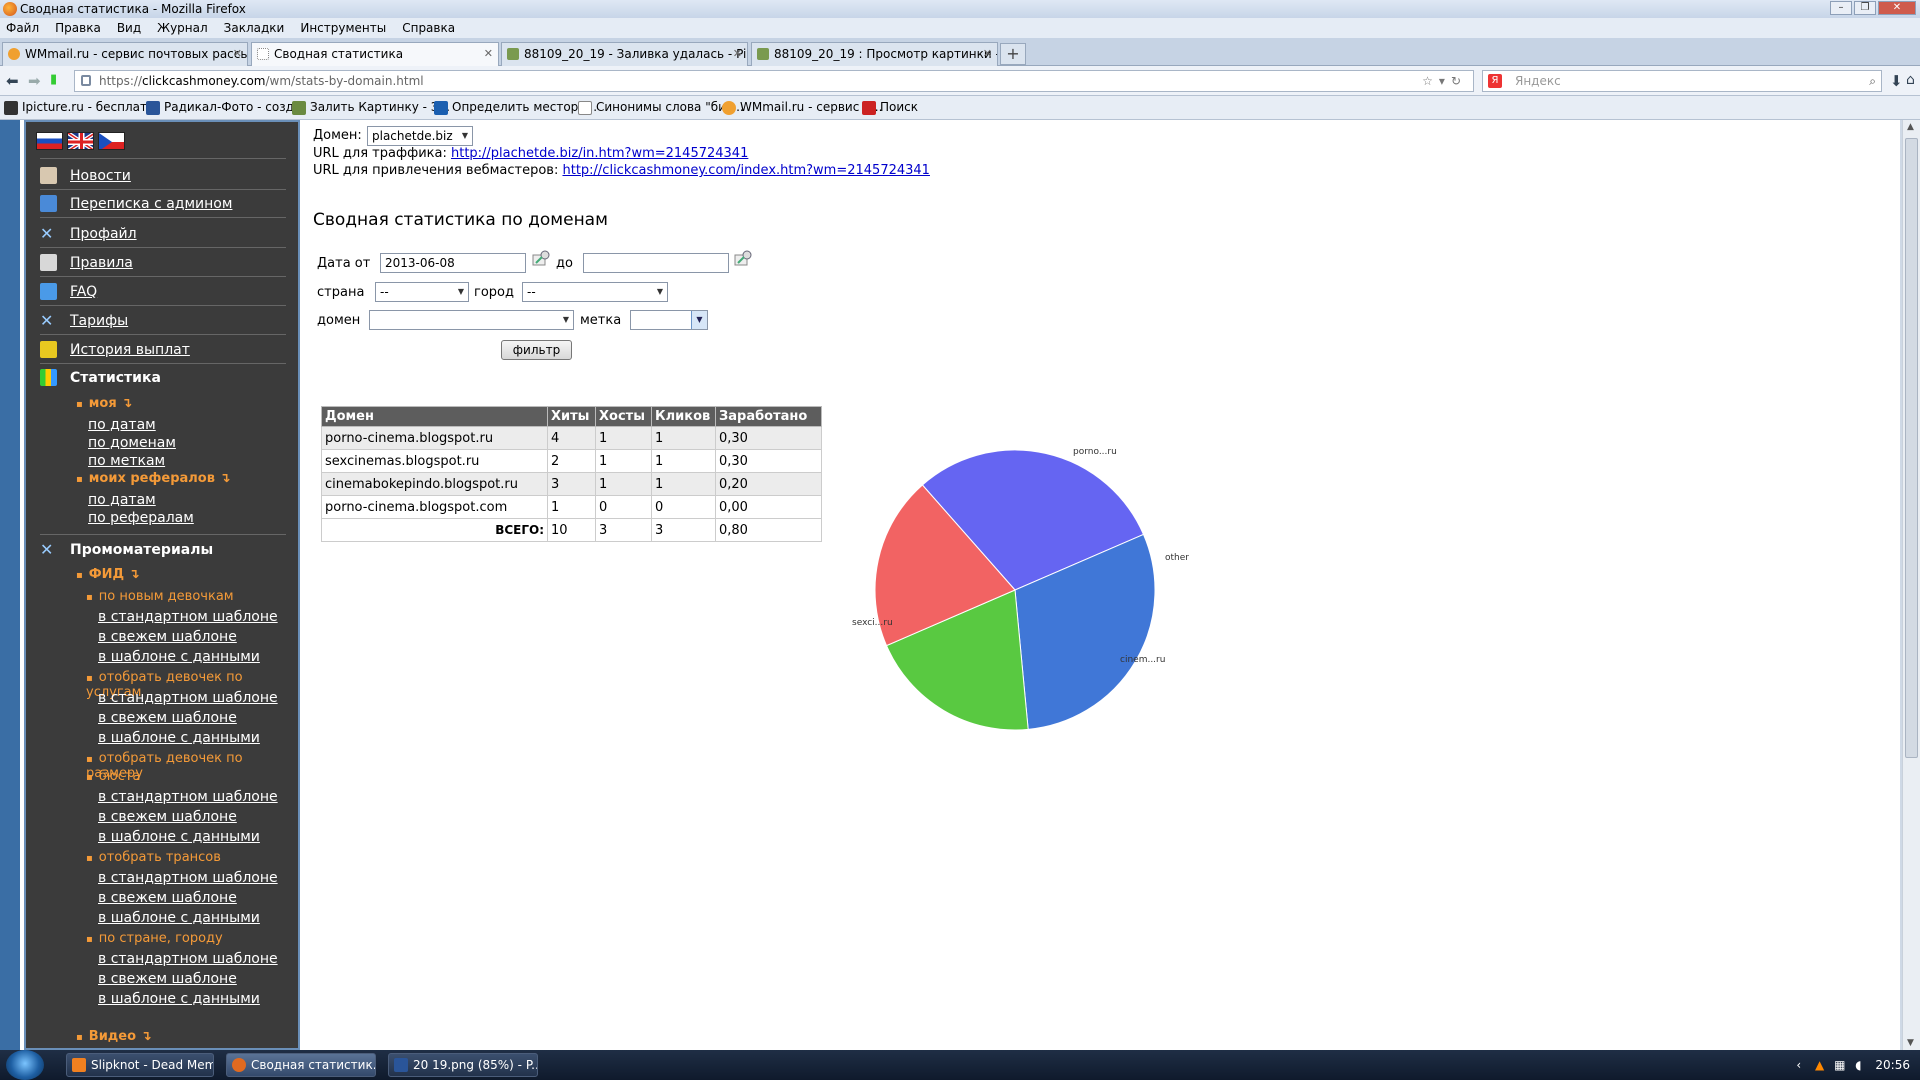 The image size is (1920, 1080). I want to click on sidebar-item-profile: ✕ Профайл, so click(88, 234).